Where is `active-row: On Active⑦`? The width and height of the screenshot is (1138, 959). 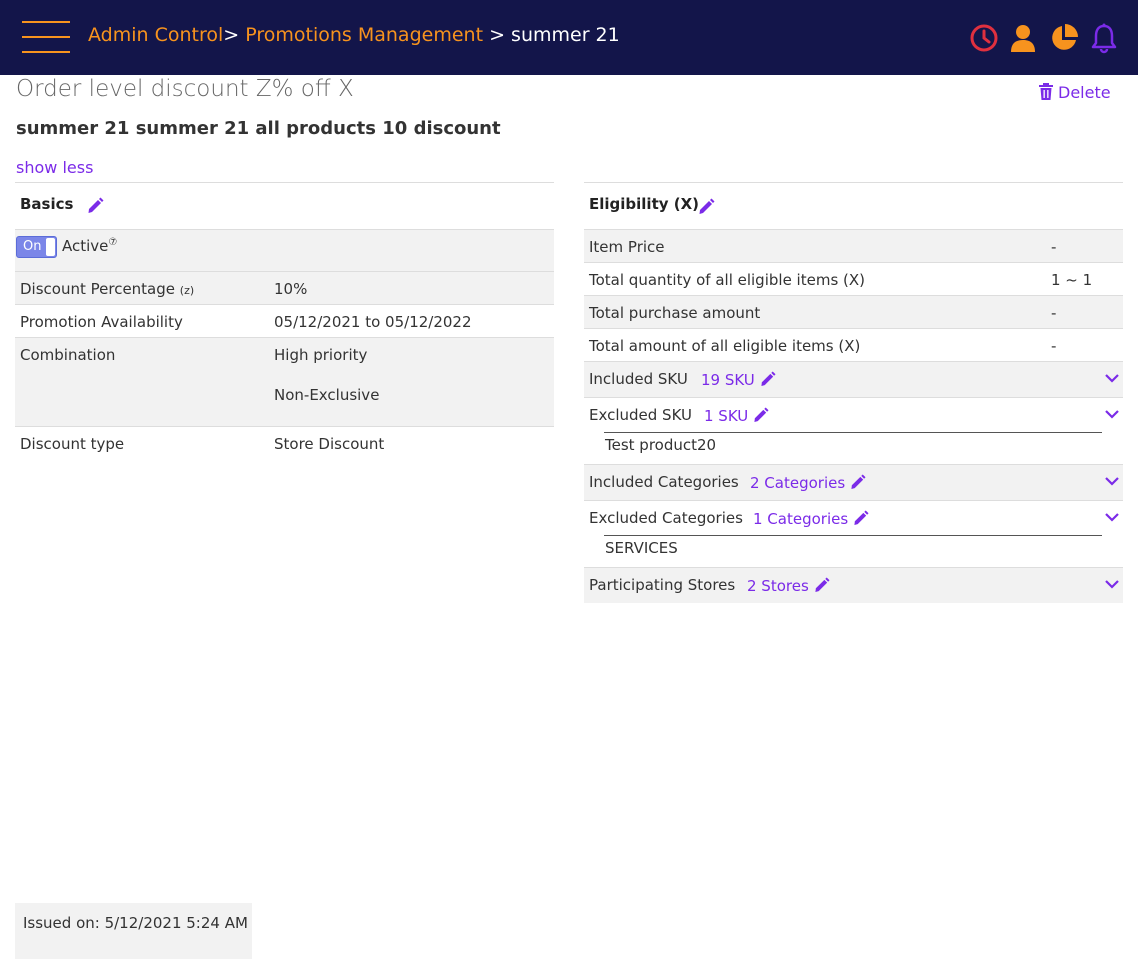
active-row: On Active⑦ is located at coordinates (284, 250).